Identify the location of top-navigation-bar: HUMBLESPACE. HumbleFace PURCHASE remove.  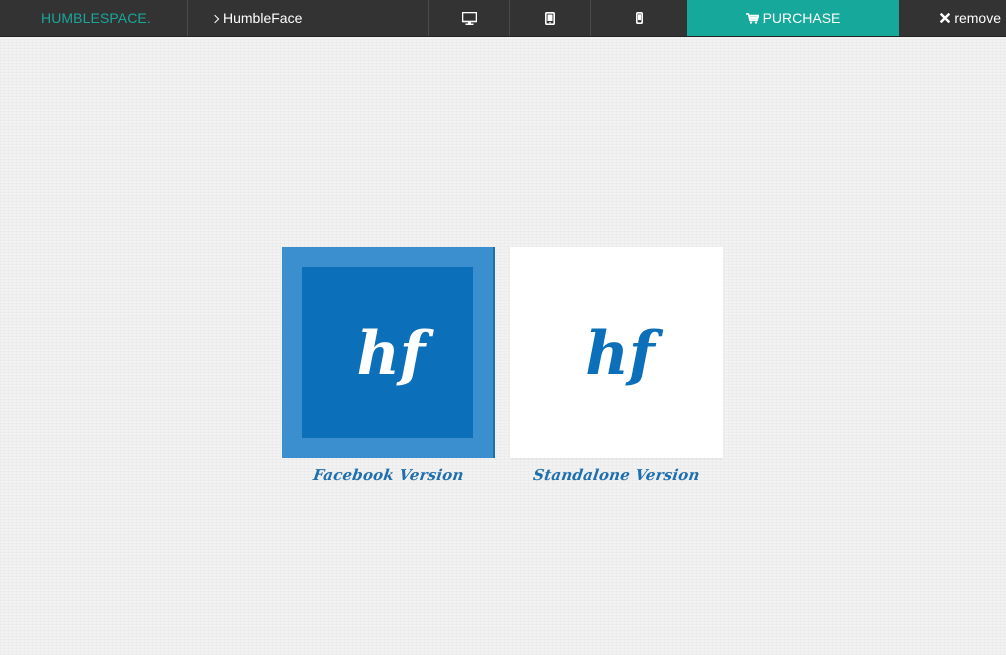
(503, 18).